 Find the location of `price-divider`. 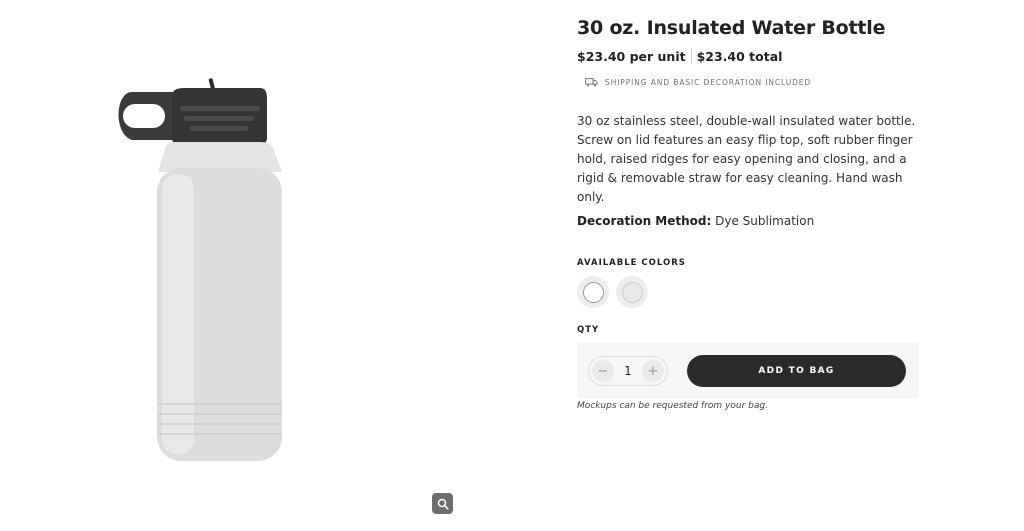

price-divider is located at coordinates (691, 56).